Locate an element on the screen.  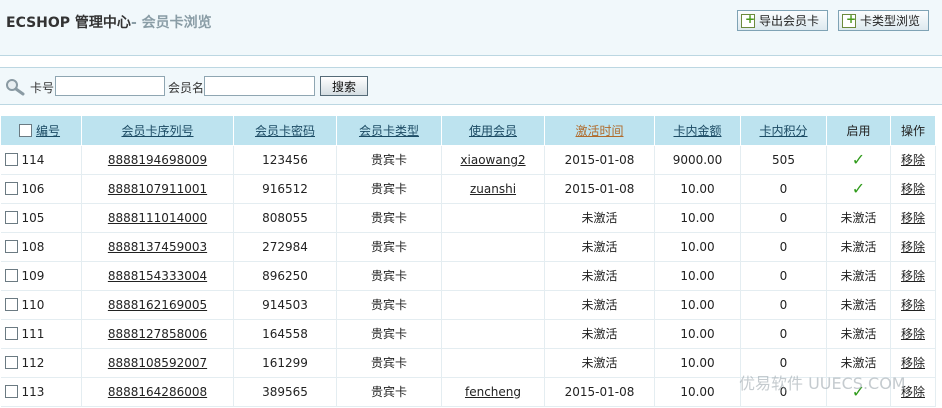
cell-password: 164558 is located at coordinates (285, 334).